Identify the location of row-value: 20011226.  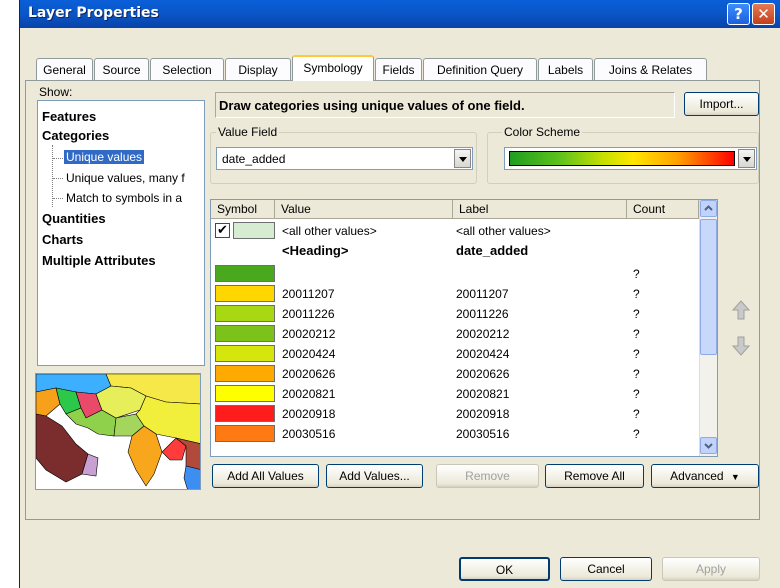
(308, 314).